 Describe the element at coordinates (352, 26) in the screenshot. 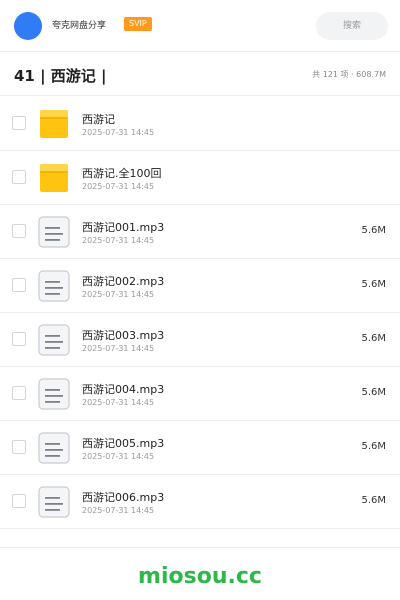

I see `search-input: 搜索` at that location.